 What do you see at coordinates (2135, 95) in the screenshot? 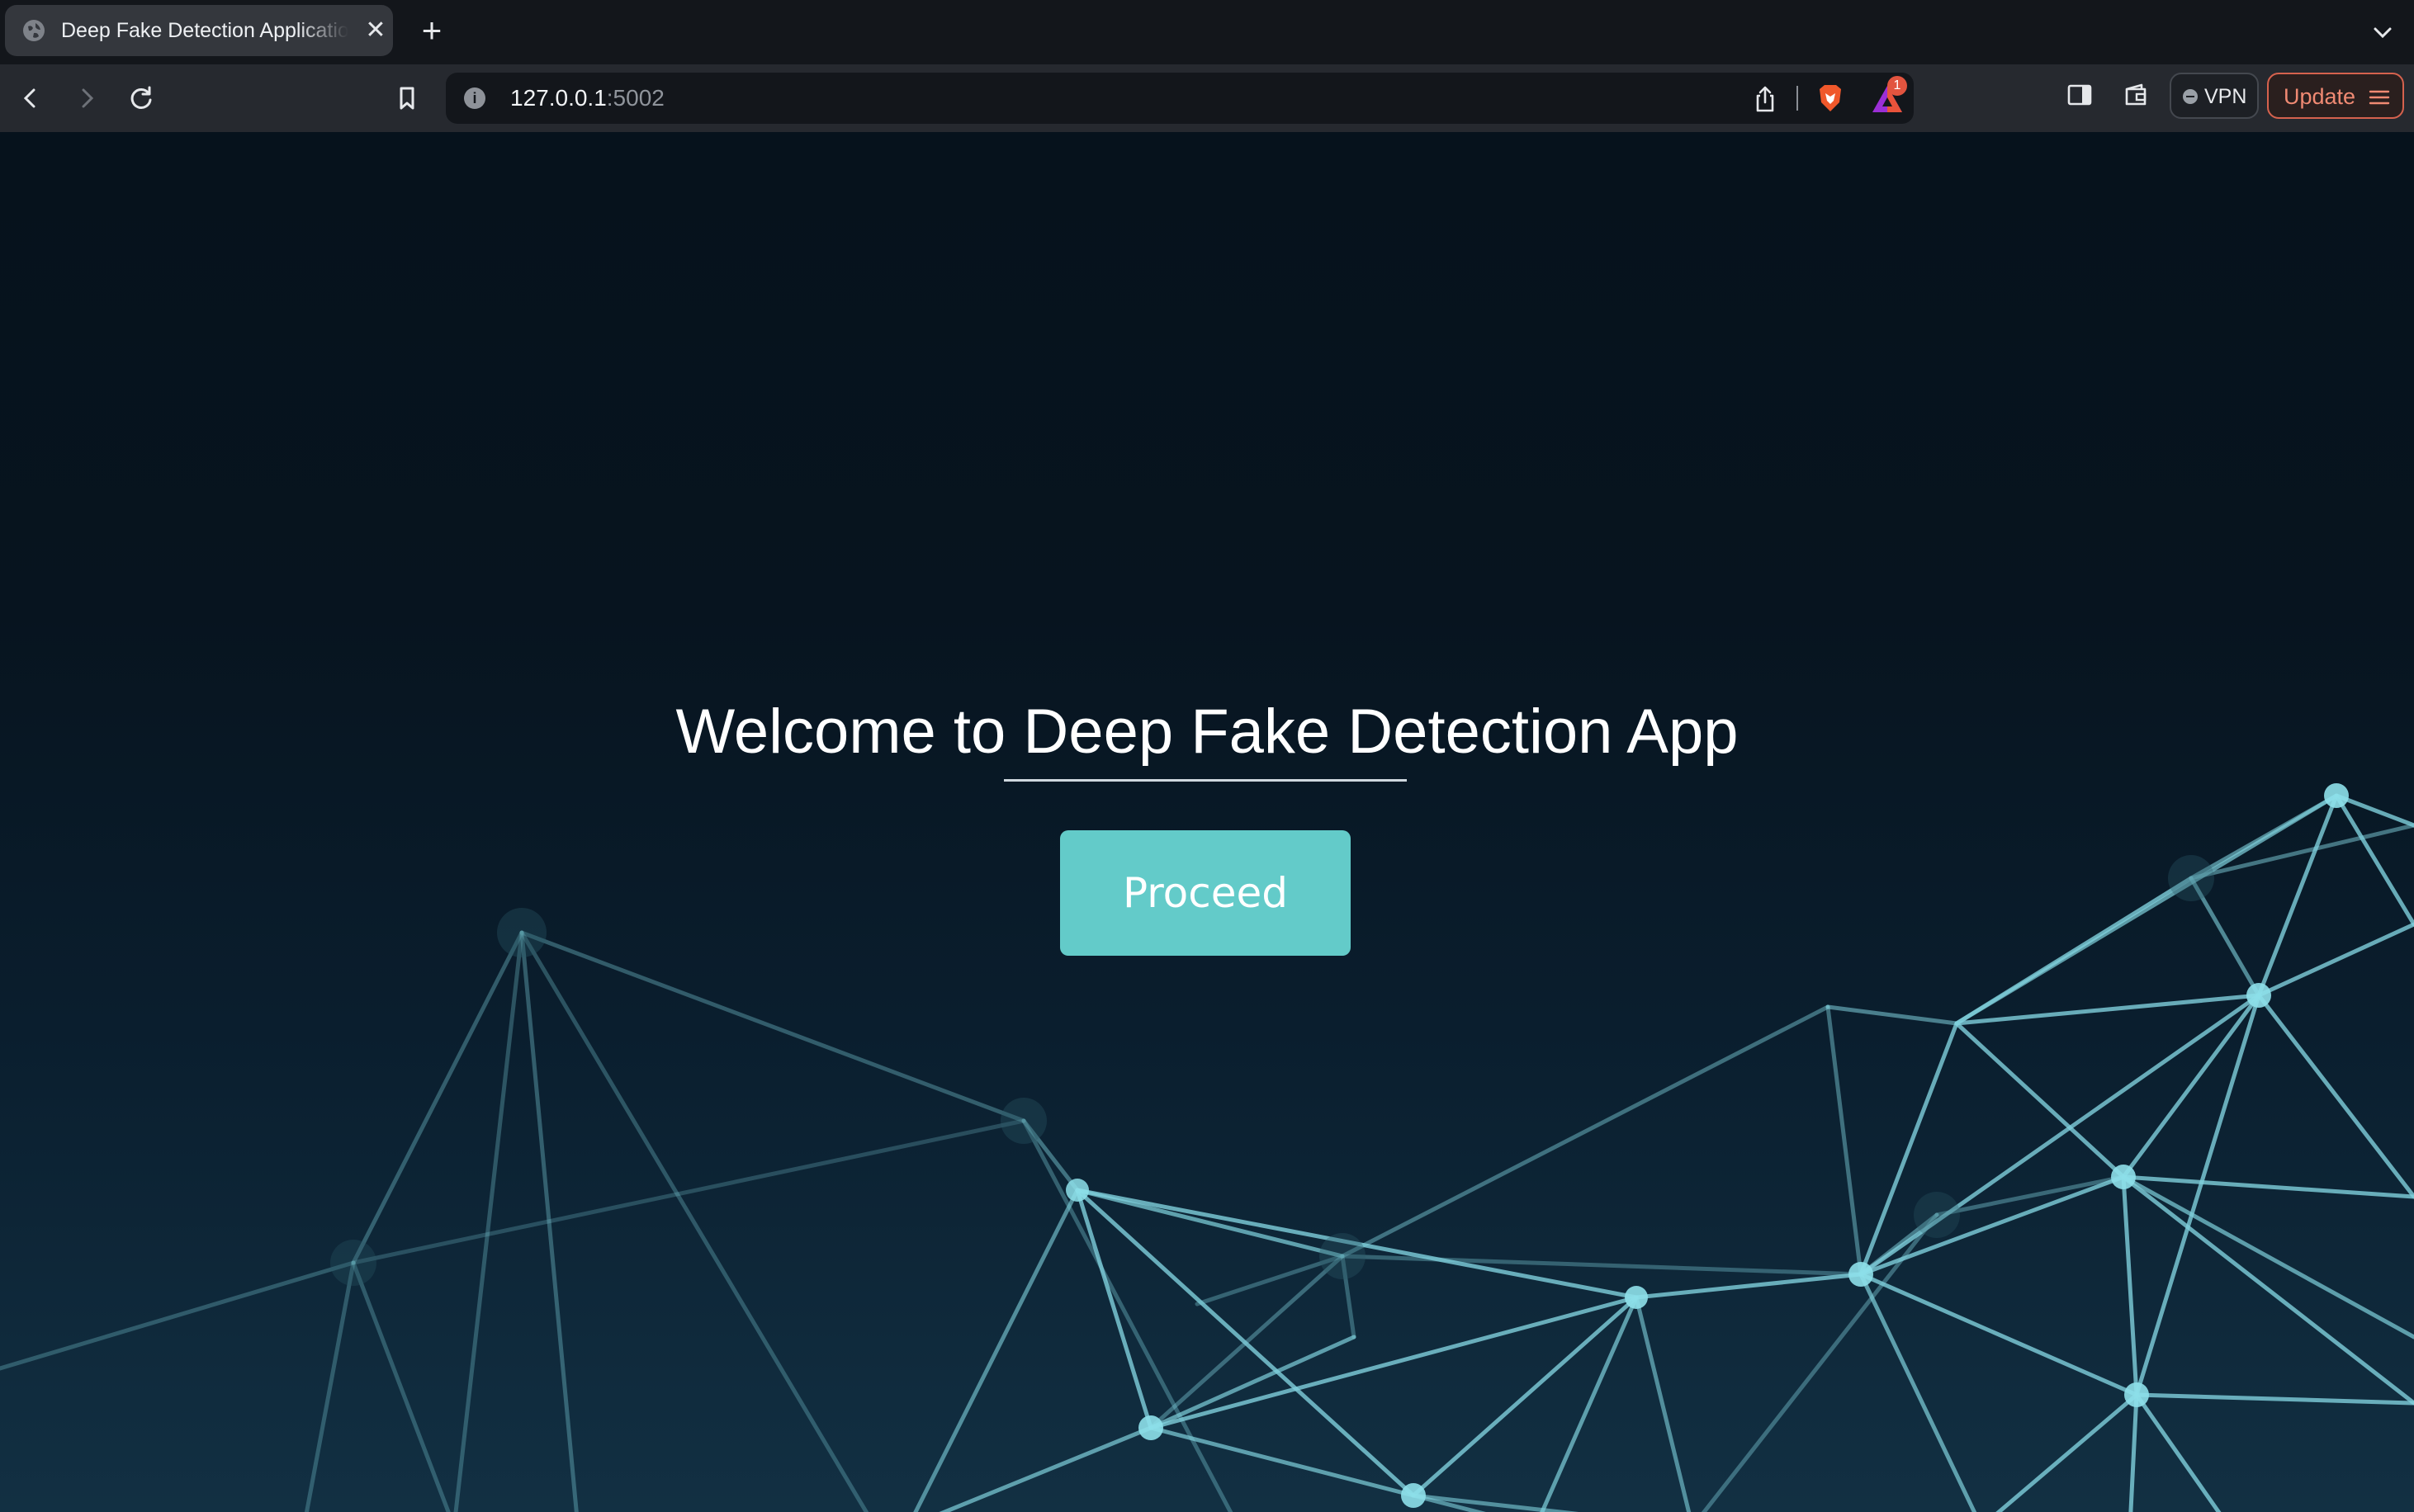
I see `wallet-icon` at bounding box center [2135, 95].